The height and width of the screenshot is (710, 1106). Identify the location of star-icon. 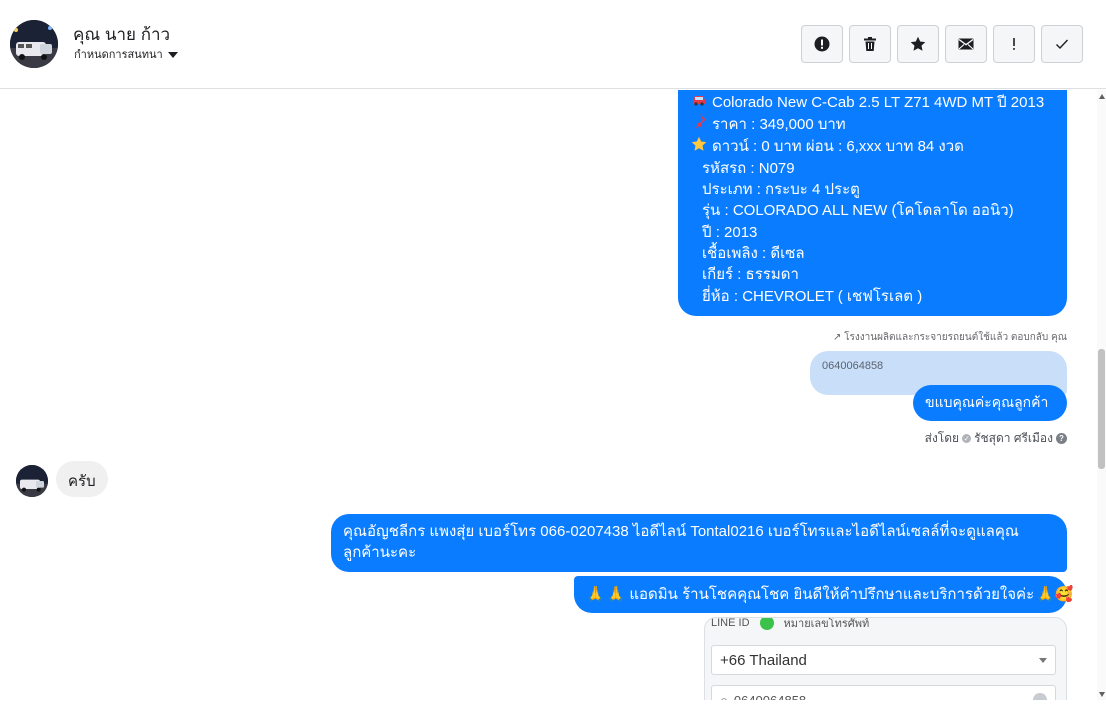
(918, 43).